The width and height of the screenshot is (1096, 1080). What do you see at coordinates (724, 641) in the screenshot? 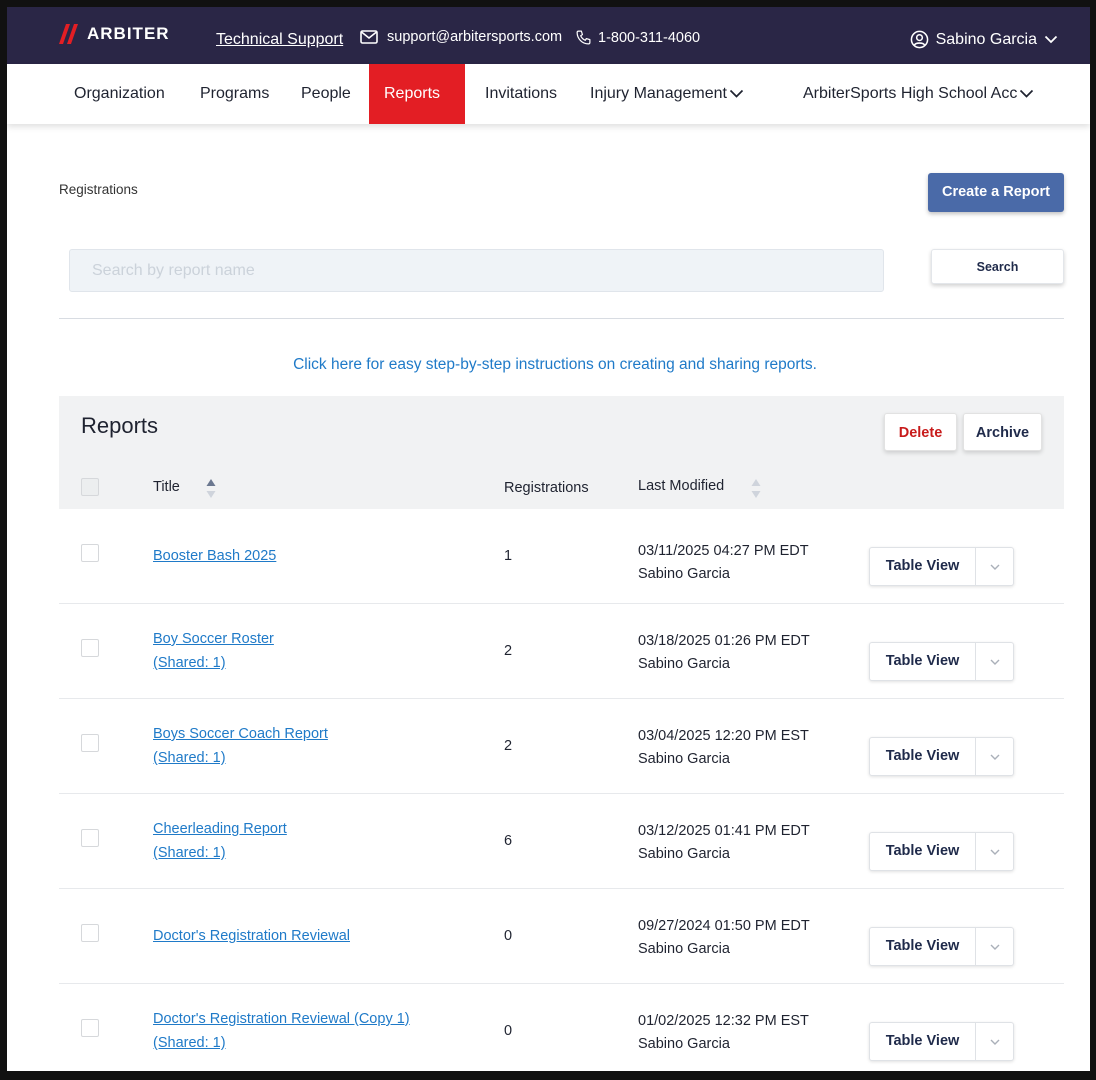
I see `last-modified-date: 03/18/2025 01:26 PM EDT` at bounding box center [724, 641].